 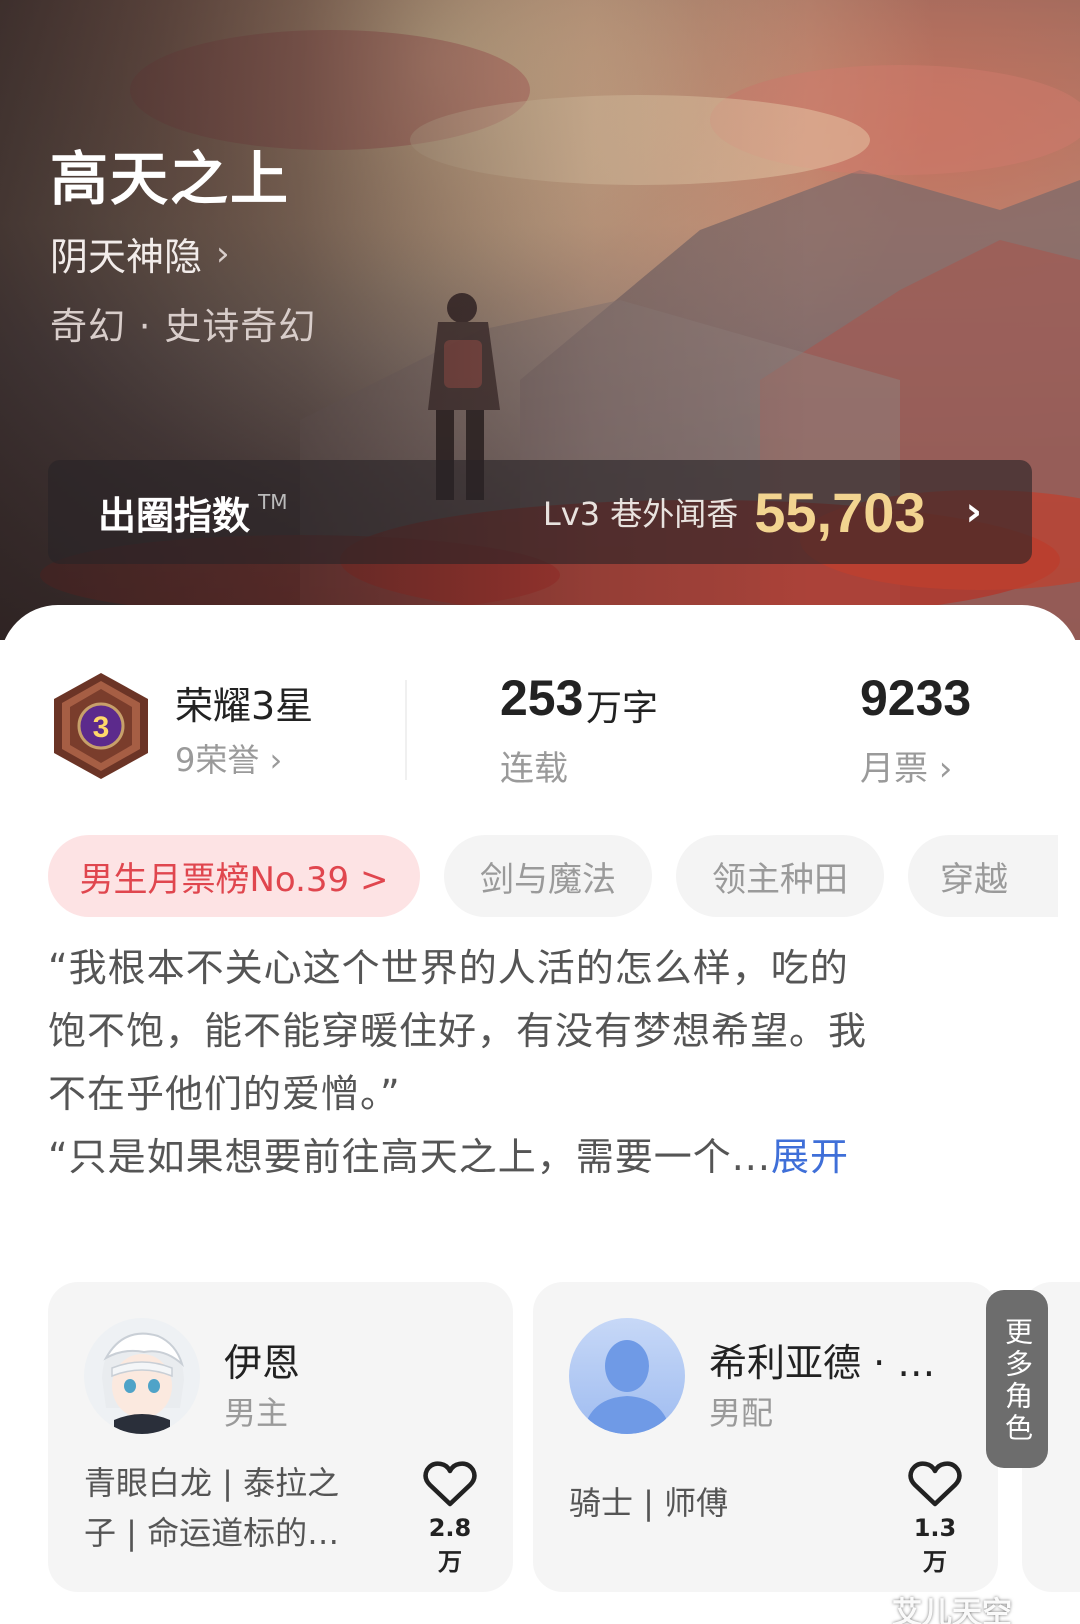 I want to click on monthly-votes-number: 9233, so click(x=916, y=698).